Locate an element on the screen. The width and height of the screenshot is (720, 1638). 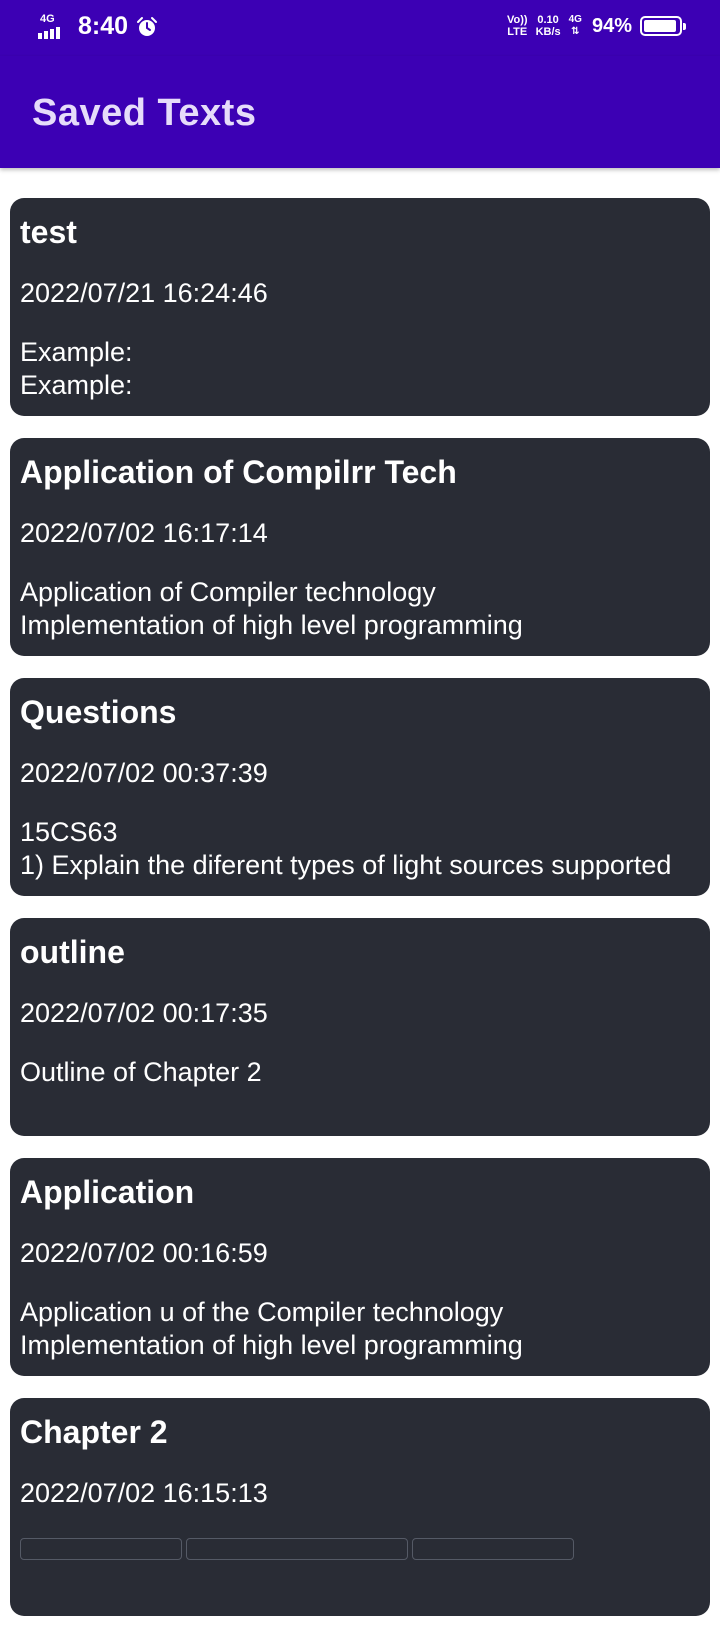
clock-time: 8:40 is located at coordinates (103, 26).